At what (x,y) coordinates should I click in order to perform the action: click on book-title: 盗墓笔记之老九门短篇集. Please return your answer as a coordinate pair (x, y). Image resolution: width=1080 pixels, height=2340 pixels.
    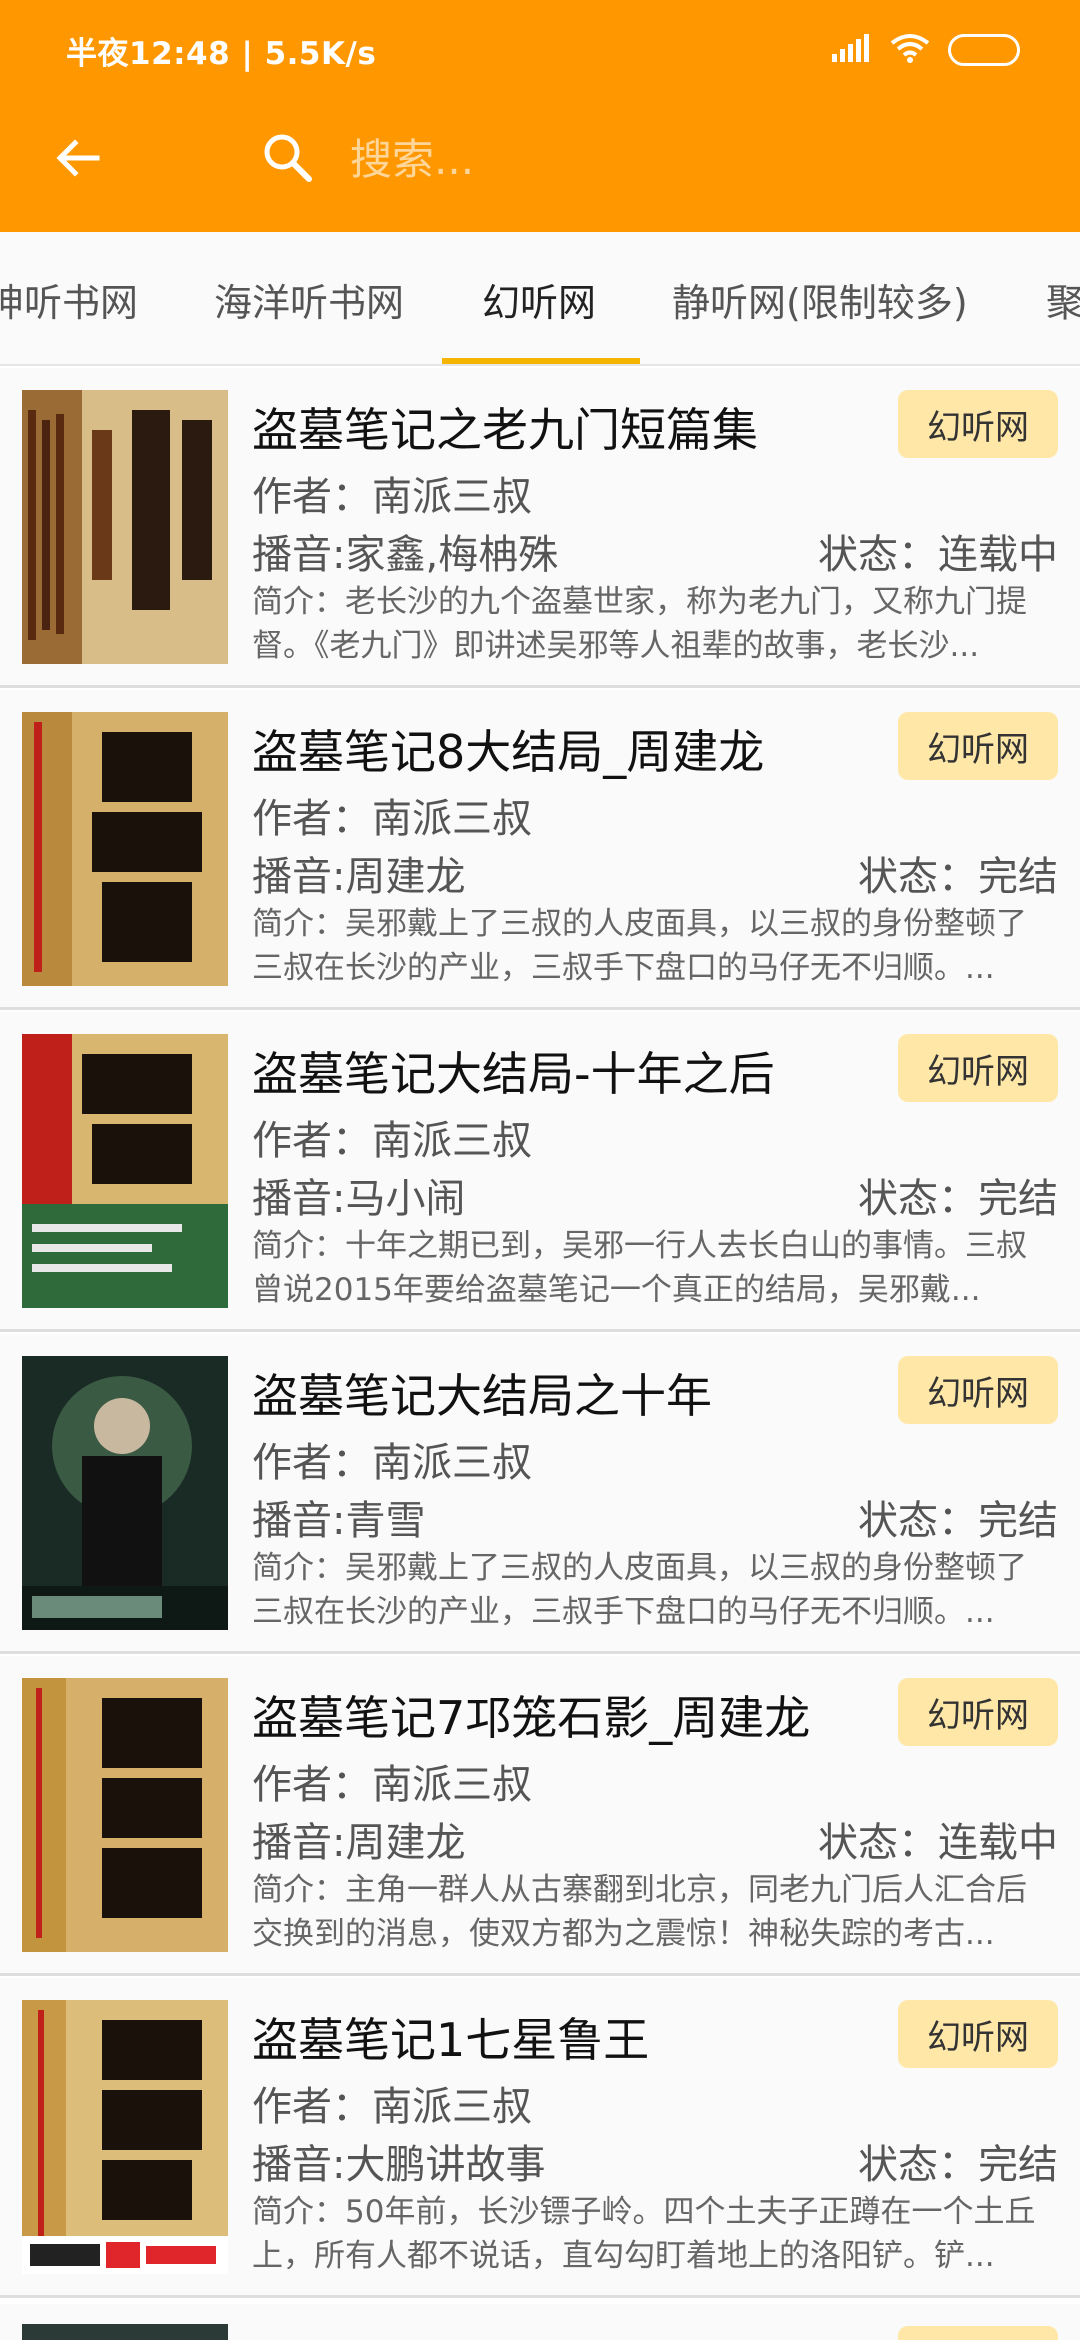
    Looking at the image, I should click on (505, 430).